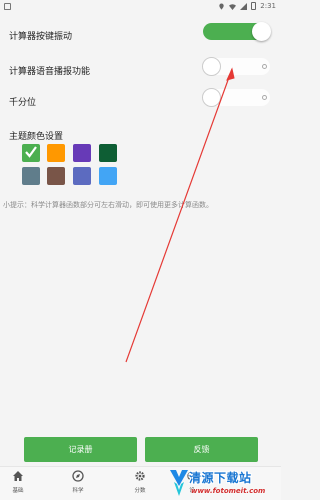  What do you see at coordinates (220, 478) in the screenshot?
I see `watermark-text: 清源下载站` at bounding box center [220, 478].